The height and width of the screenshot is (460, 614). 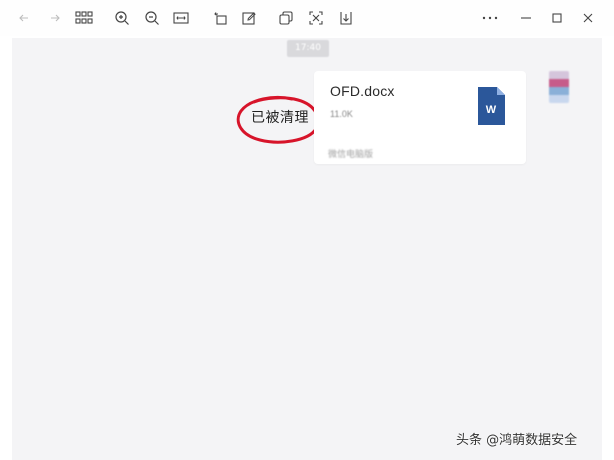 What do you see at coordinates (280, 118) in the screenshot?
I see `file-status-label: 已被清理` at bounding box center [280, 118].